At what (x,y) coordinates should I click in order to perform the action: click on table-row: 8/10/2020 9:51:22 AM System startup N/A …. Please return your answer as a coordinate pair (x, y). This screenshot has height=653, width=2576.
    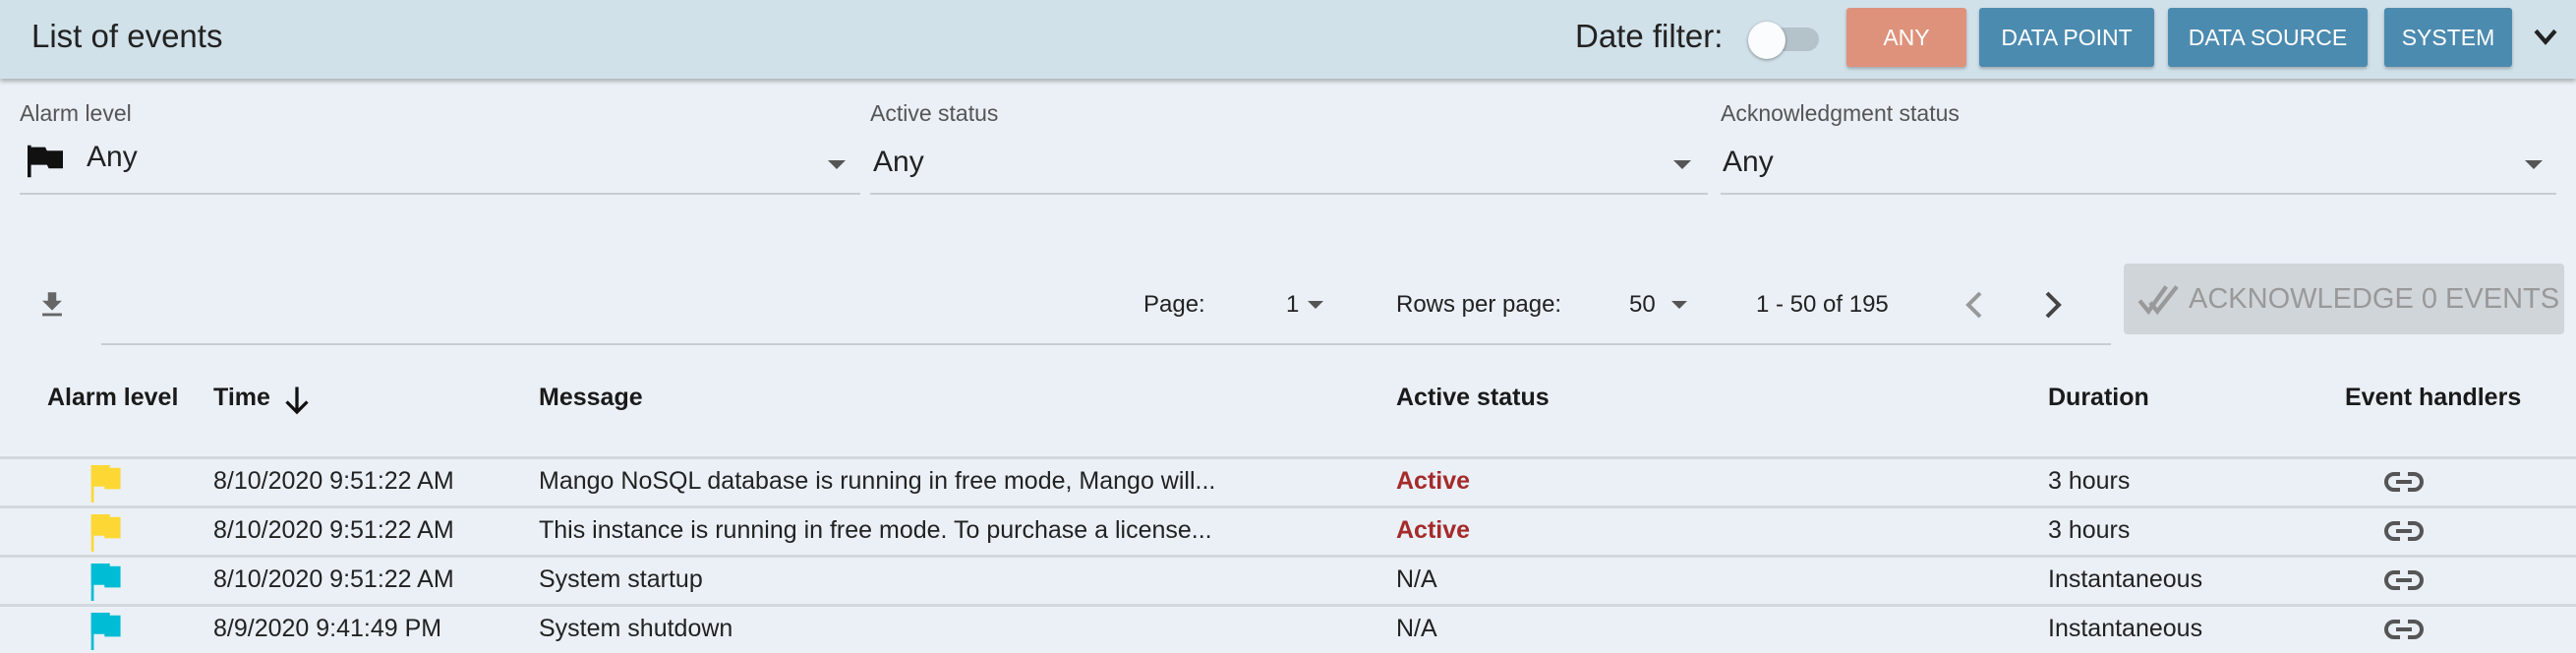
    Looking at the image, I should click on (1288, 581).